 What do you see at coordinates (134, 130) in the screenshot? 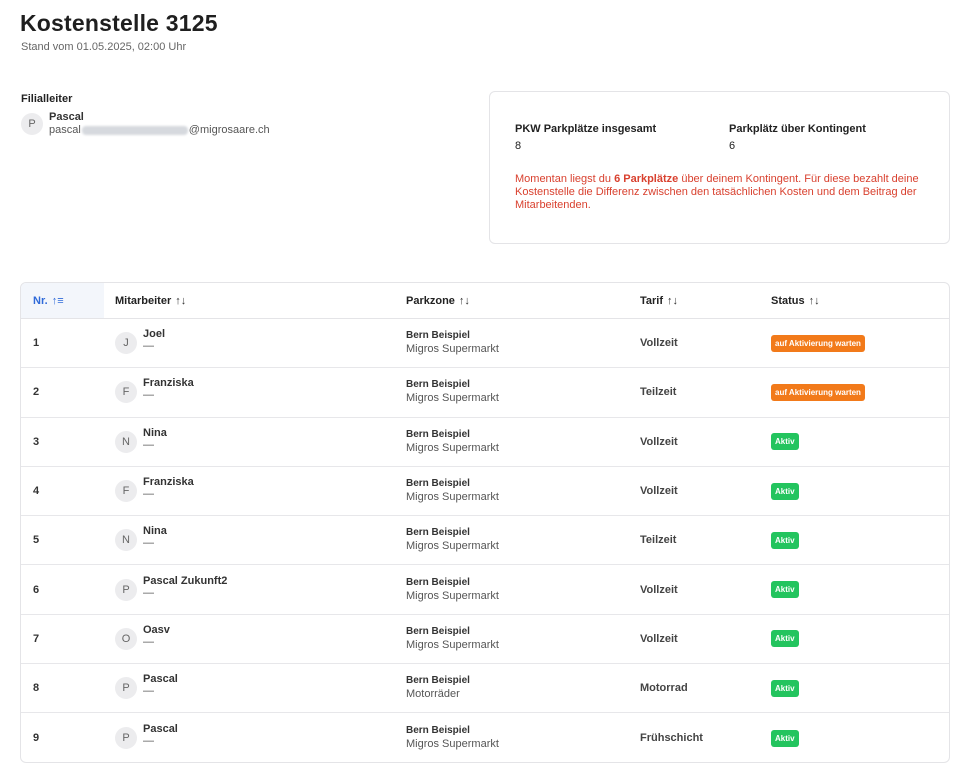
I see `redacted-blur` at bounding box center [134, 130].